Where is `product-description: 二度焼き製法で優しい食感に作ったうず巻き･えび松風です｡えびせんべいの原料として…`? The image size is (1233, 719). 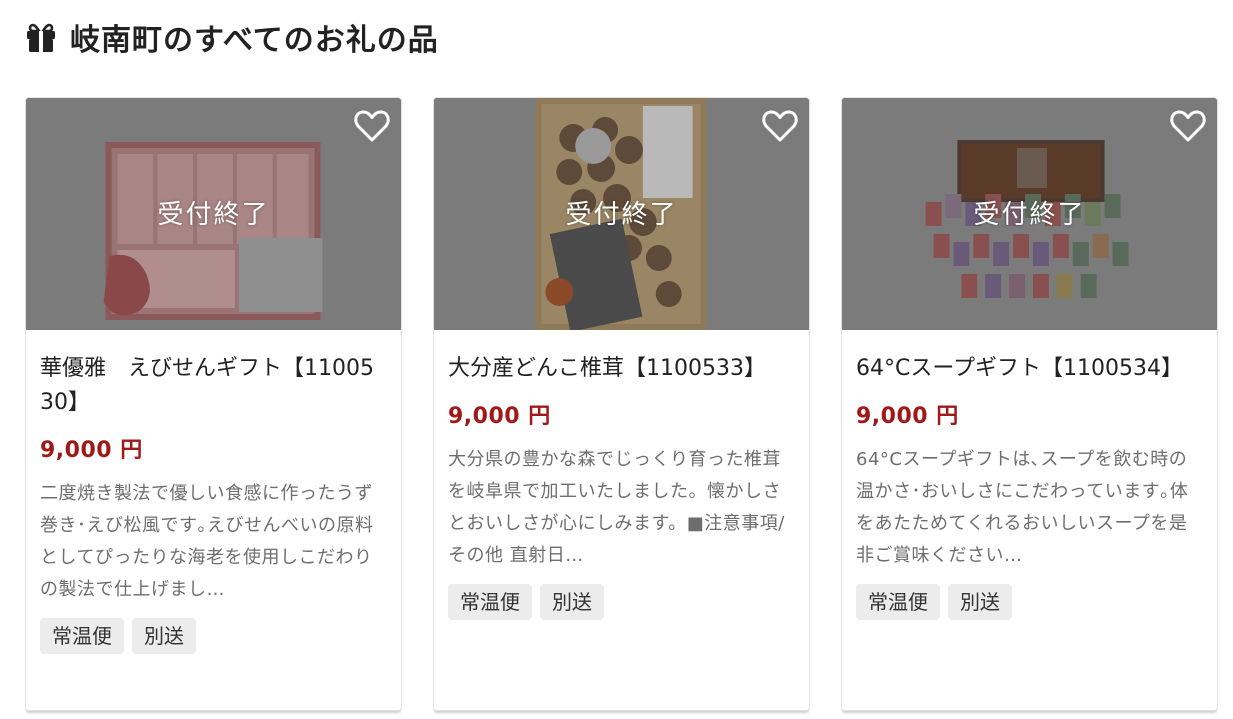
product-description: 二度焼き製法で優しい食感に作ったうず巻き･えび松風です｡えびせんべいの原料として… is located at coordinates (207, 541).